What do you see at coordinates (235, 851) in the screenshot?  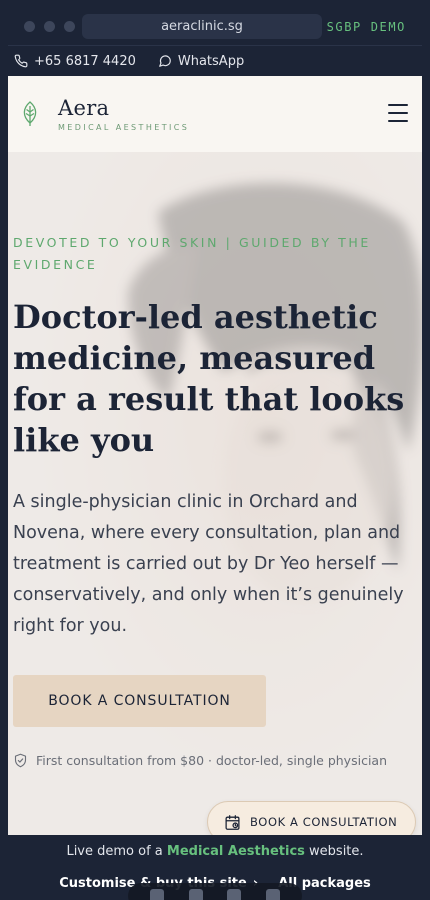 I see `demo-highlight: Medical Aesthetics` at bounding box center [235, 851].